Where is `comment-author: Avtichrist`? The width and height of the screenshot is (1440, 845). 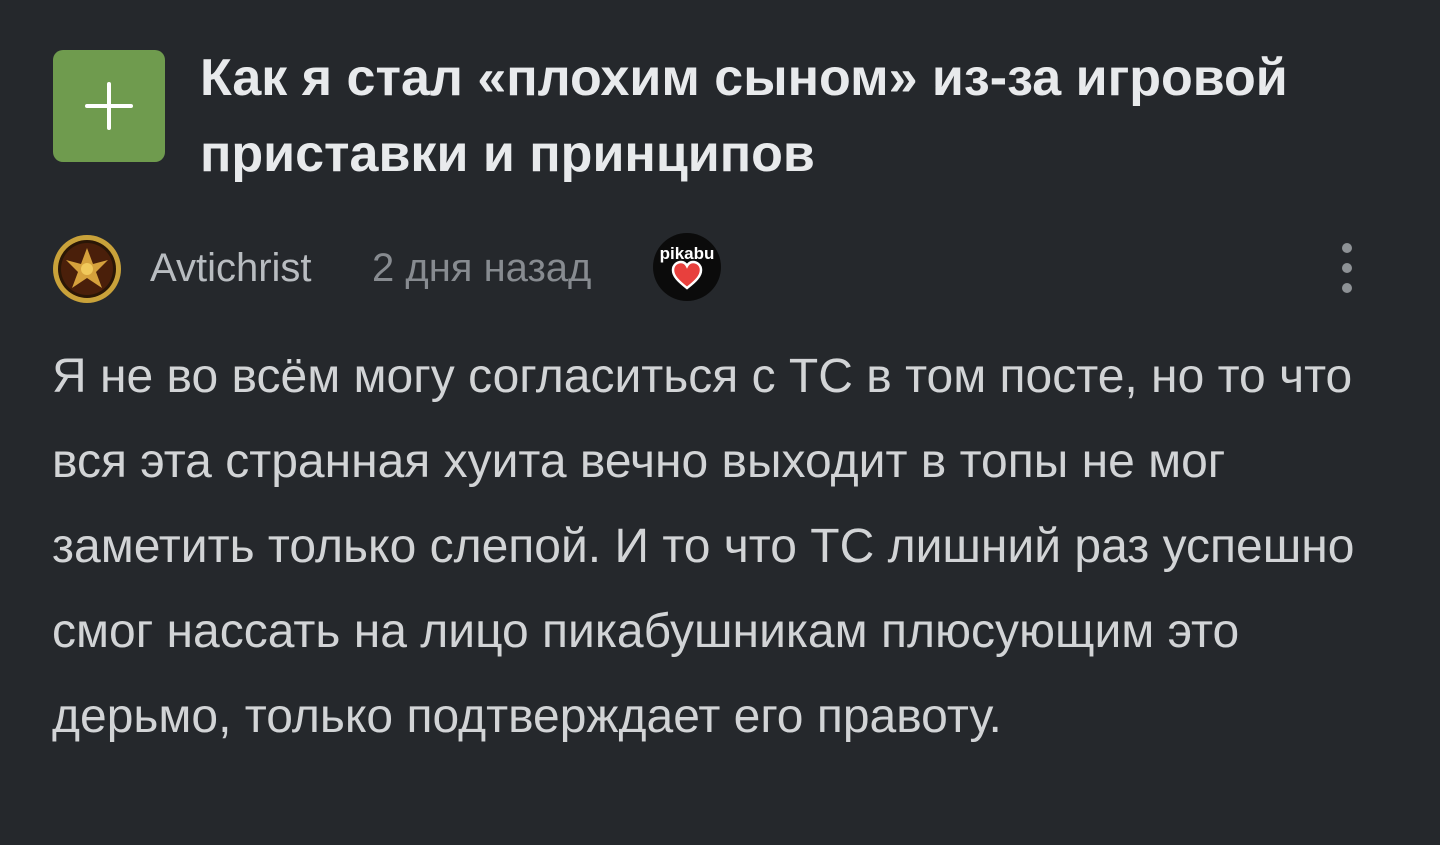
comment-author: Avtichrist is located at coordinates (231, 268).